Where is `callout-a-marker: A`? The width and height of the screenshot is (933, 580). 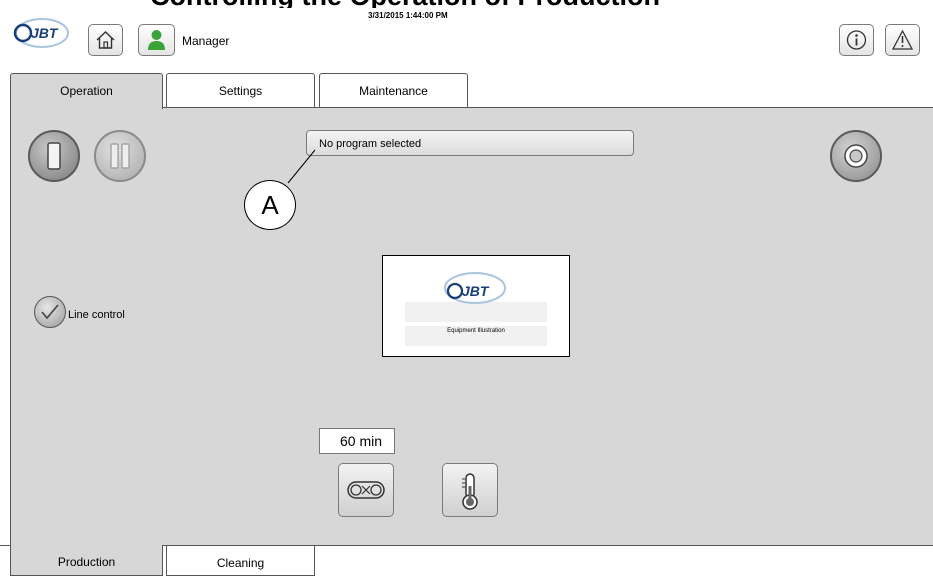 callout-a-marker: A is located at coordinates (270, 205).